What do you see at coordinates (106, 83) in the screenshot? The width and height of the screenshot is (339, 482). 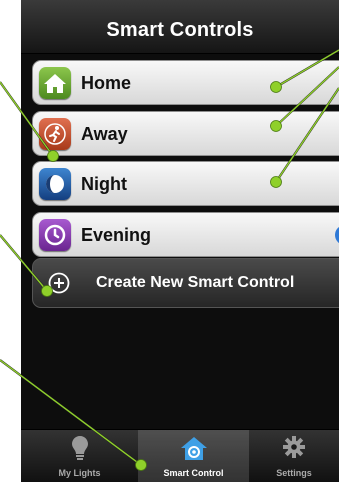 I see `smart-control-label: Home` at bounding box center [106, 83].